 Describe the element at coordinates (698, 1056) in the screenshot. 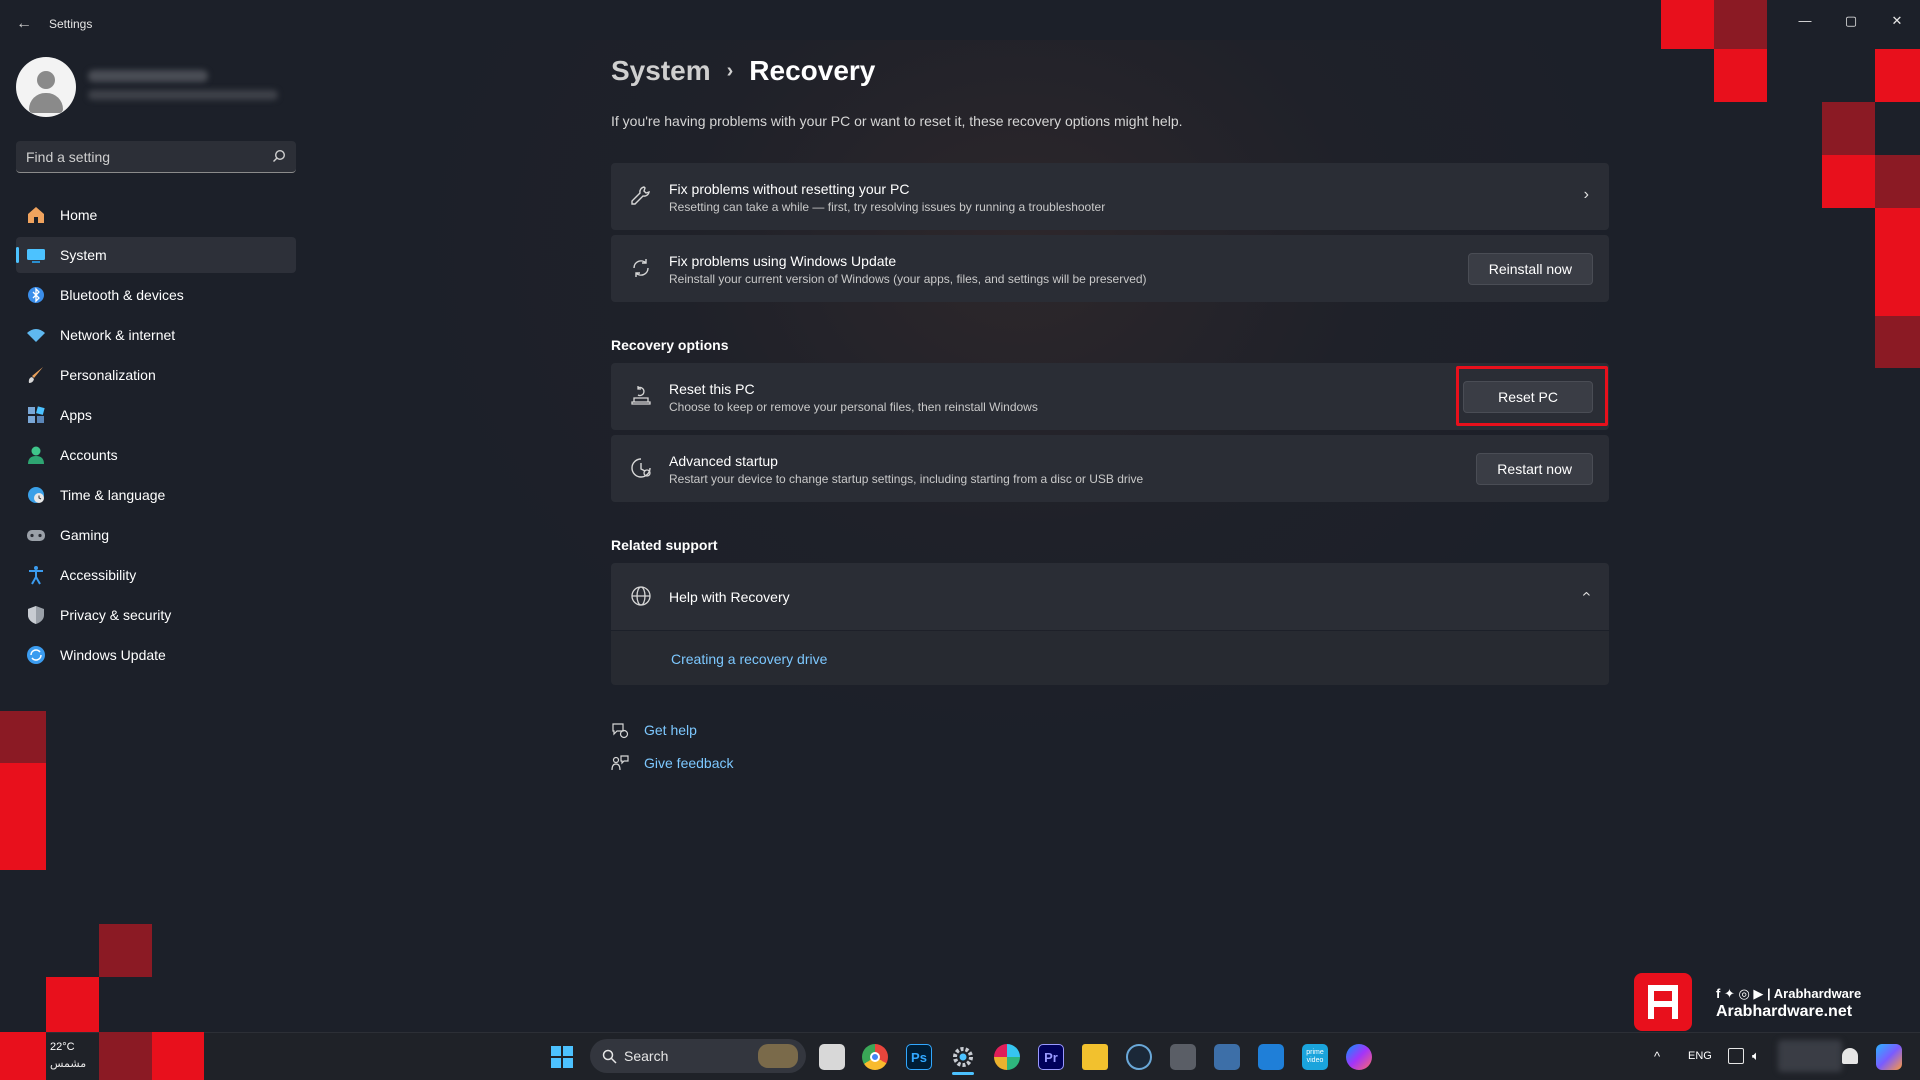

I see `taskbar-search: Search` at that location.